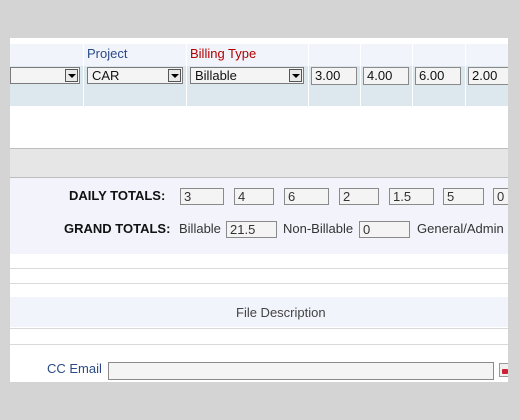 The height and width of the screenshot is (420, 520). Describe the element at coordinates (200, 228) in the screenshot. I see `billable-label: Billable` at that location.